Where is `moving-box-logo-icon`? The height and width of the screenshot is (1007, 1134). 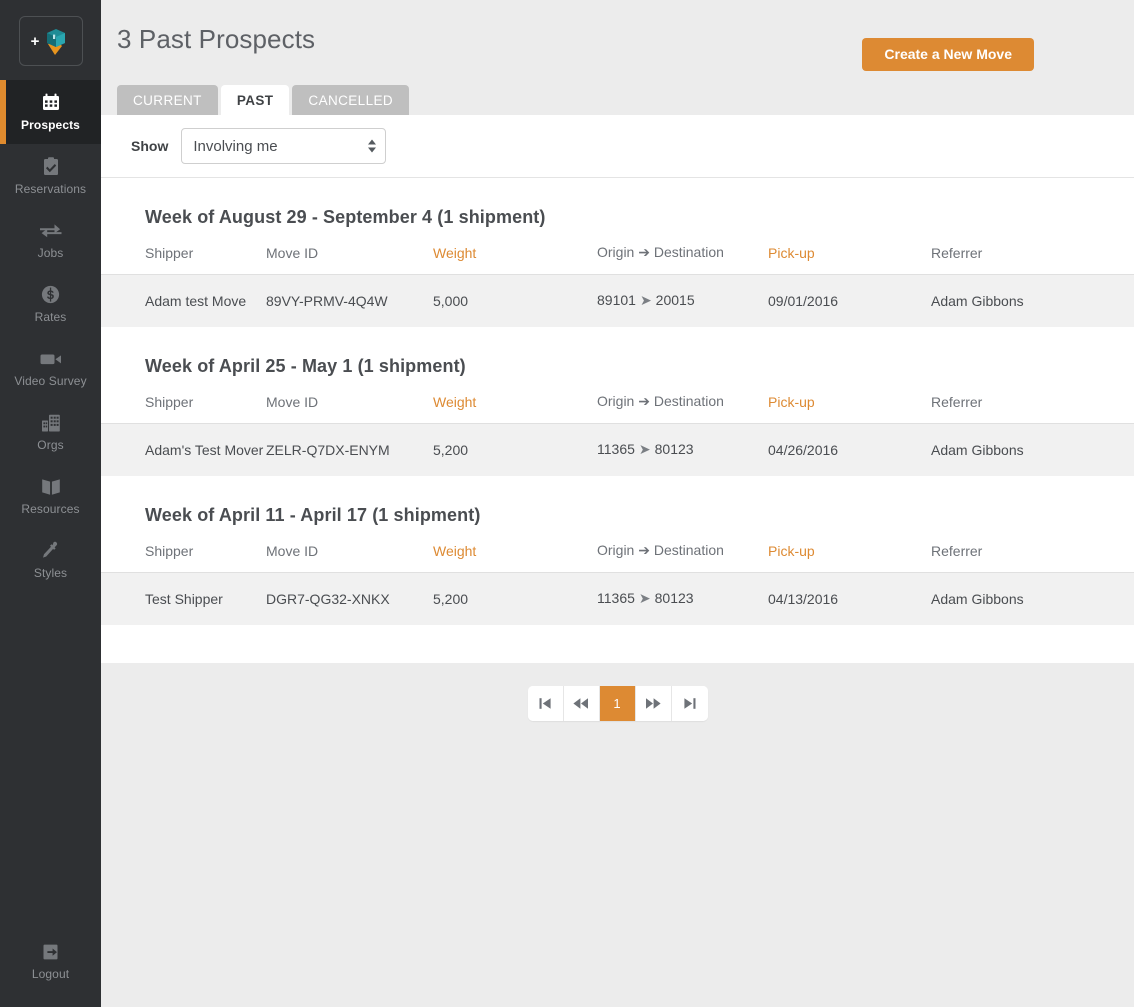
moving-box-logo-icon is located at coordinates (56, 41).